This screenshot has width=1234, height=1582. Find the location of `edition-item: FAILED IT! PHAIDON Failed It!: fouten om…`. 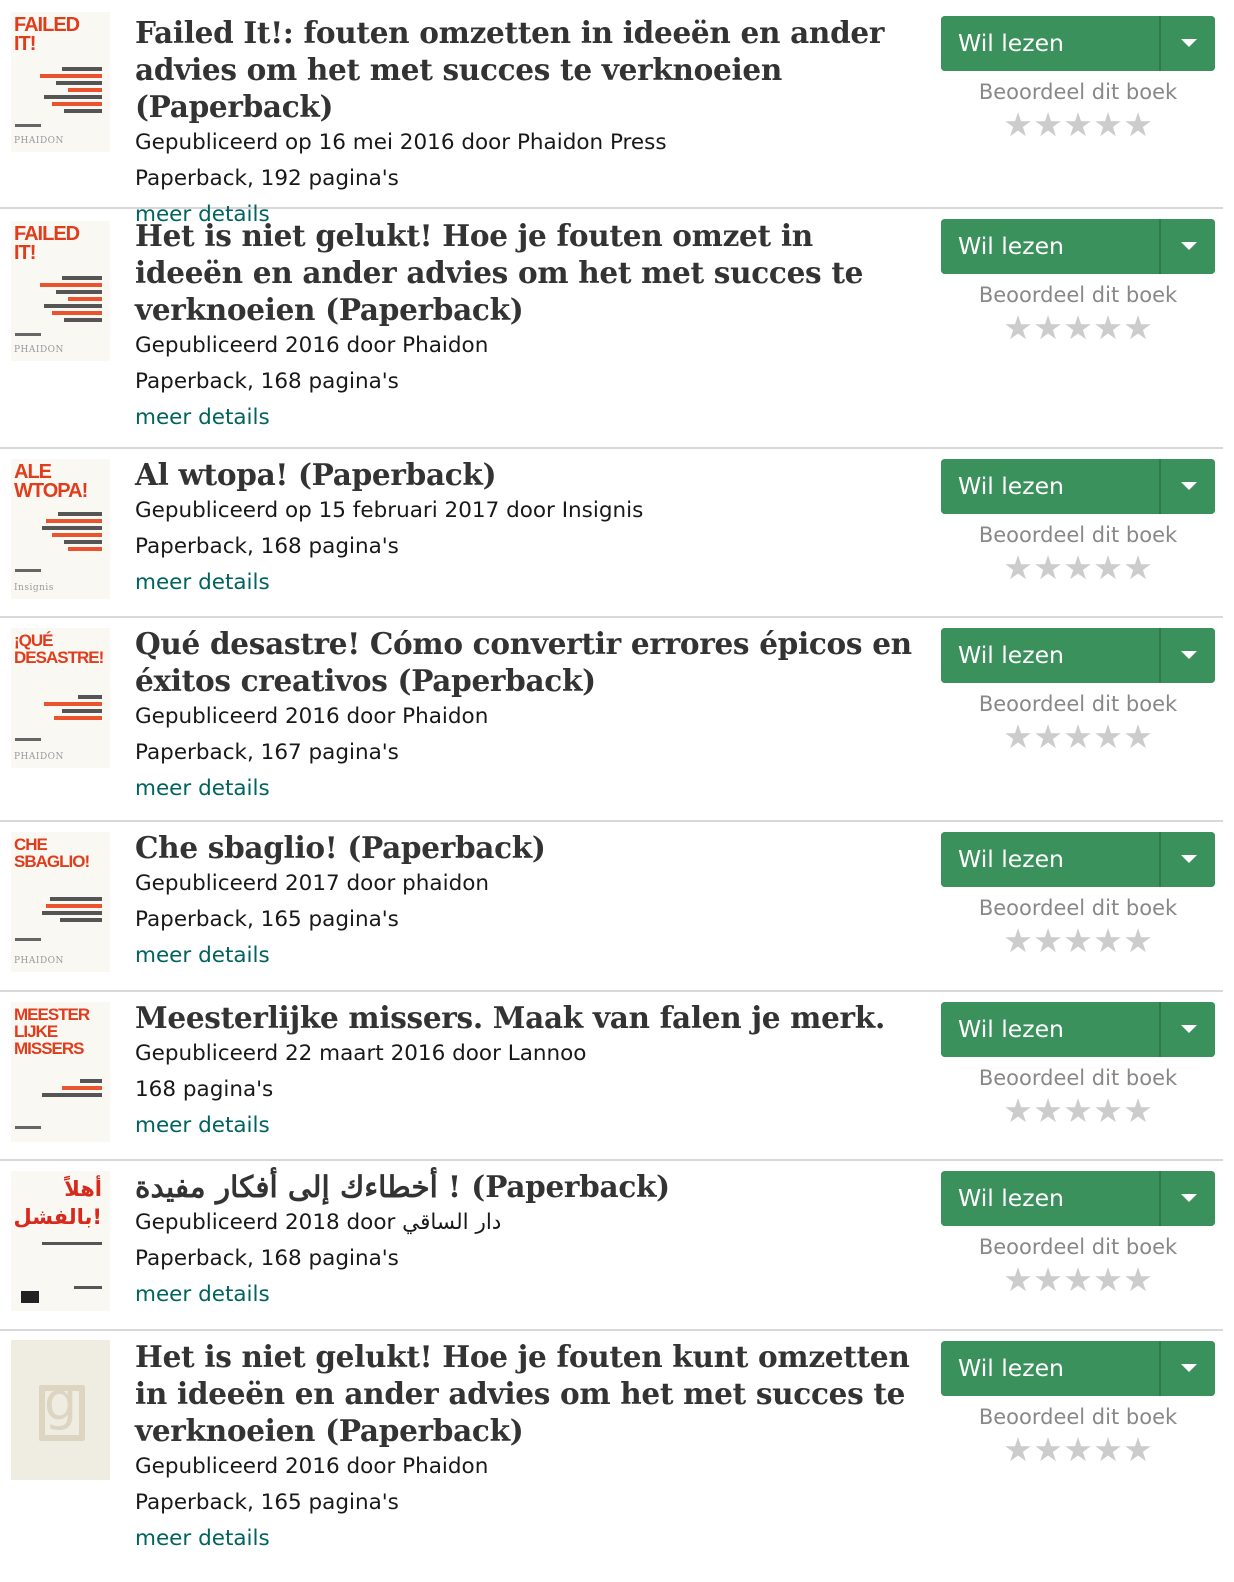

edition-item: FAILED IT! PHAIDON Failed It!: fouten om… is located at coordinates (611, 113).